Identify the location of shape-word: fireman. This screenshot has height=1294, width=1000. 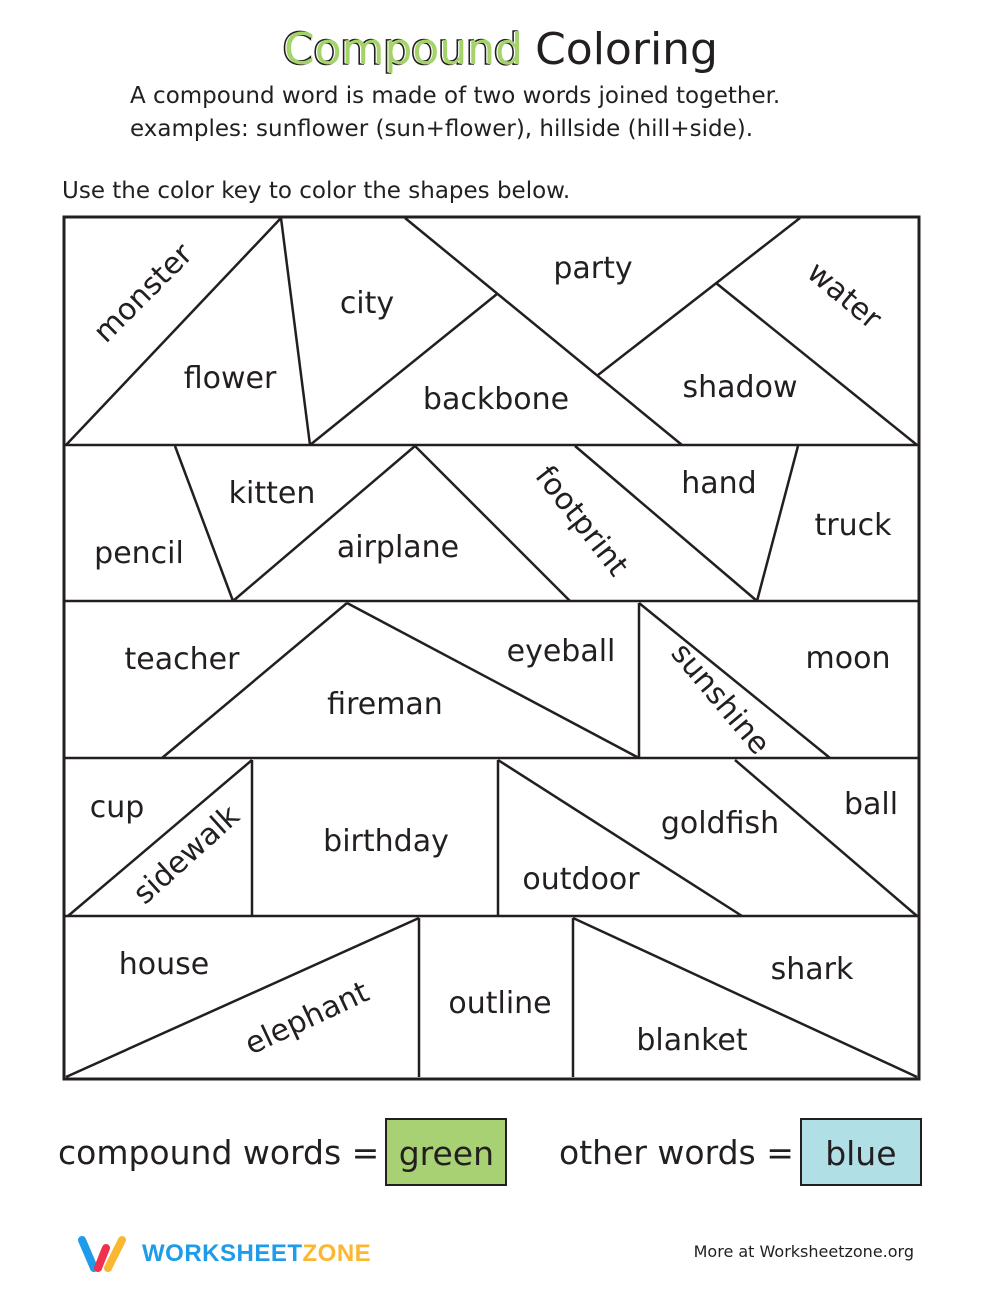
(385, 704).